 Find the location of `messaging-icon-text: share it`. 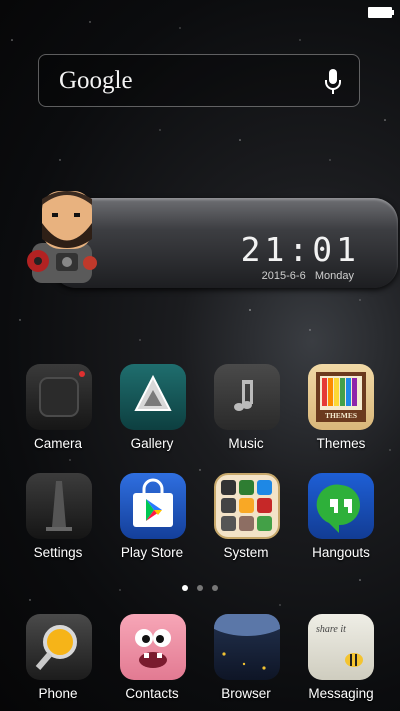

messaging-icon-text: share it is located at coordinates (331, 629).